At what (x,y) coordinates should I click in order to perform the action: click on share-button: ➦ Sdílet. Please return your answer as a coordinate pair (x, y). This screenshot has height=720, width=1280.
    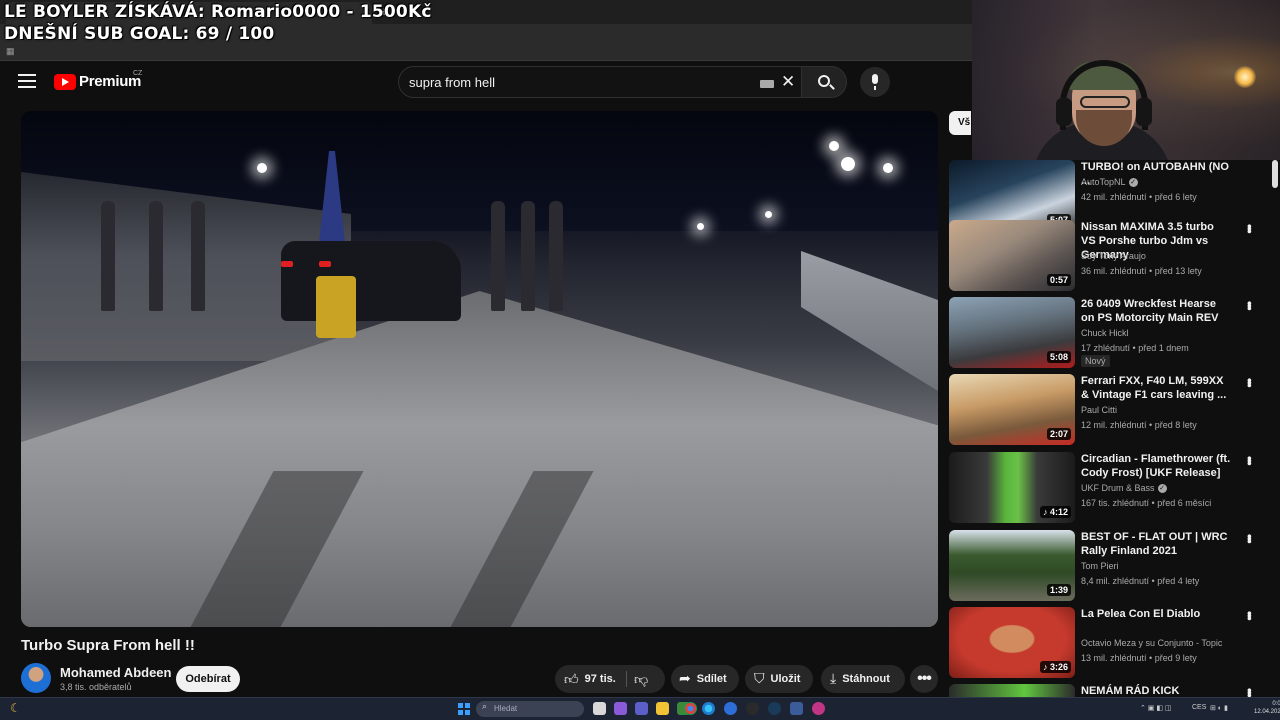
    Looking at the image, I should click on (705, 679).